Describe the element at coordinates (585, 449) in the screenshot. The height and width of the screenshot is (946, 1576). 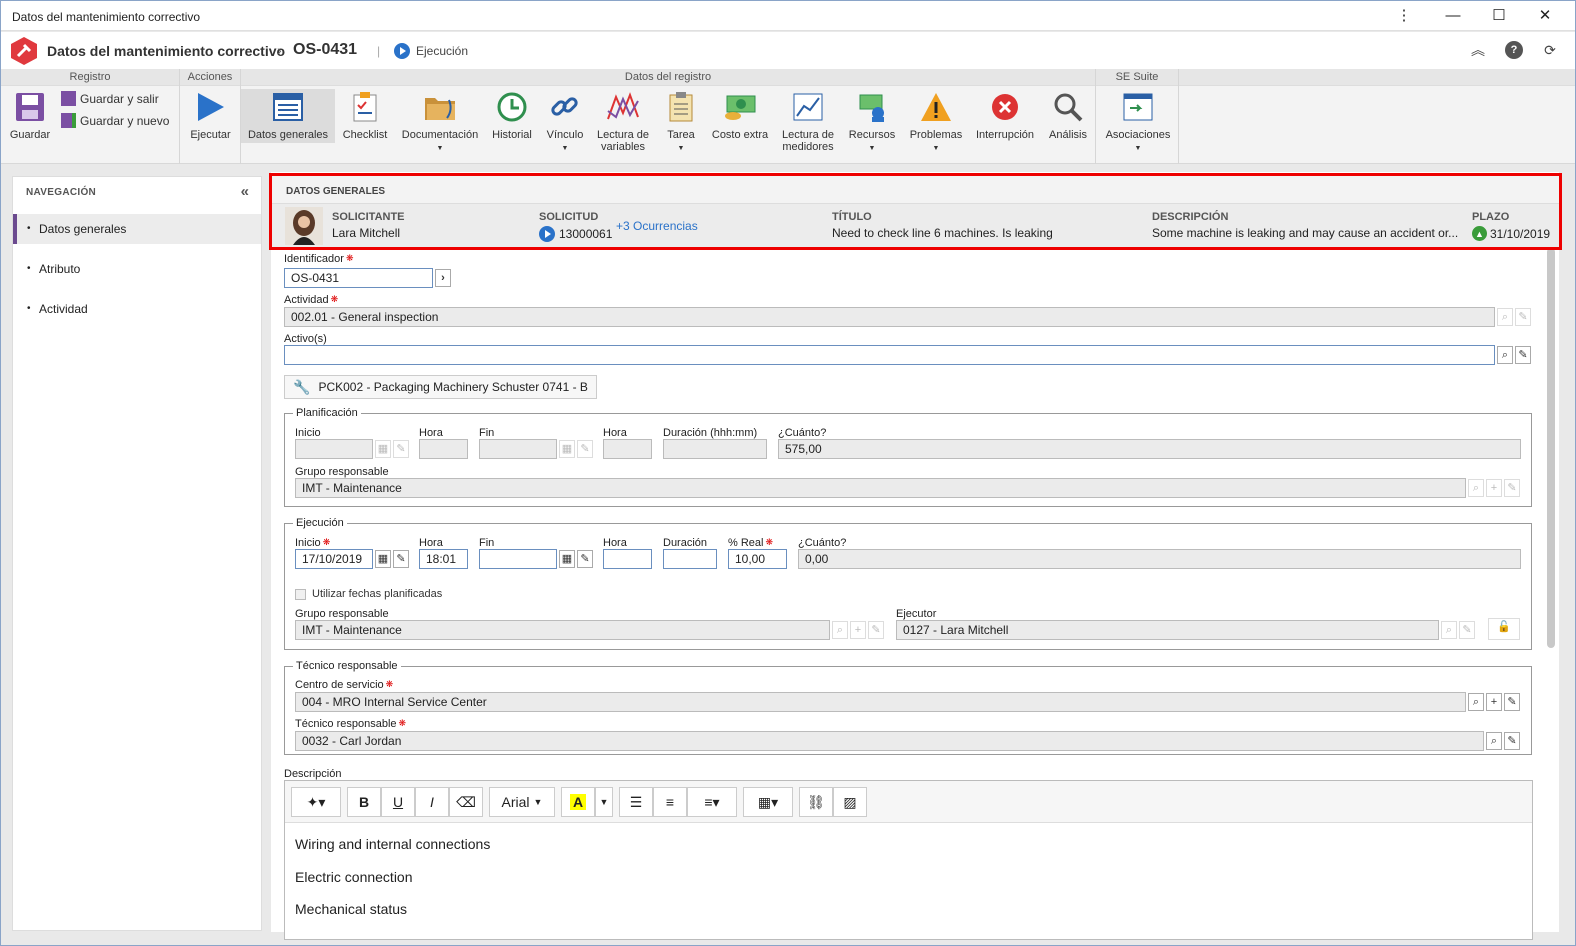
I see `plan-end-clear-icon: ✎` at that location.